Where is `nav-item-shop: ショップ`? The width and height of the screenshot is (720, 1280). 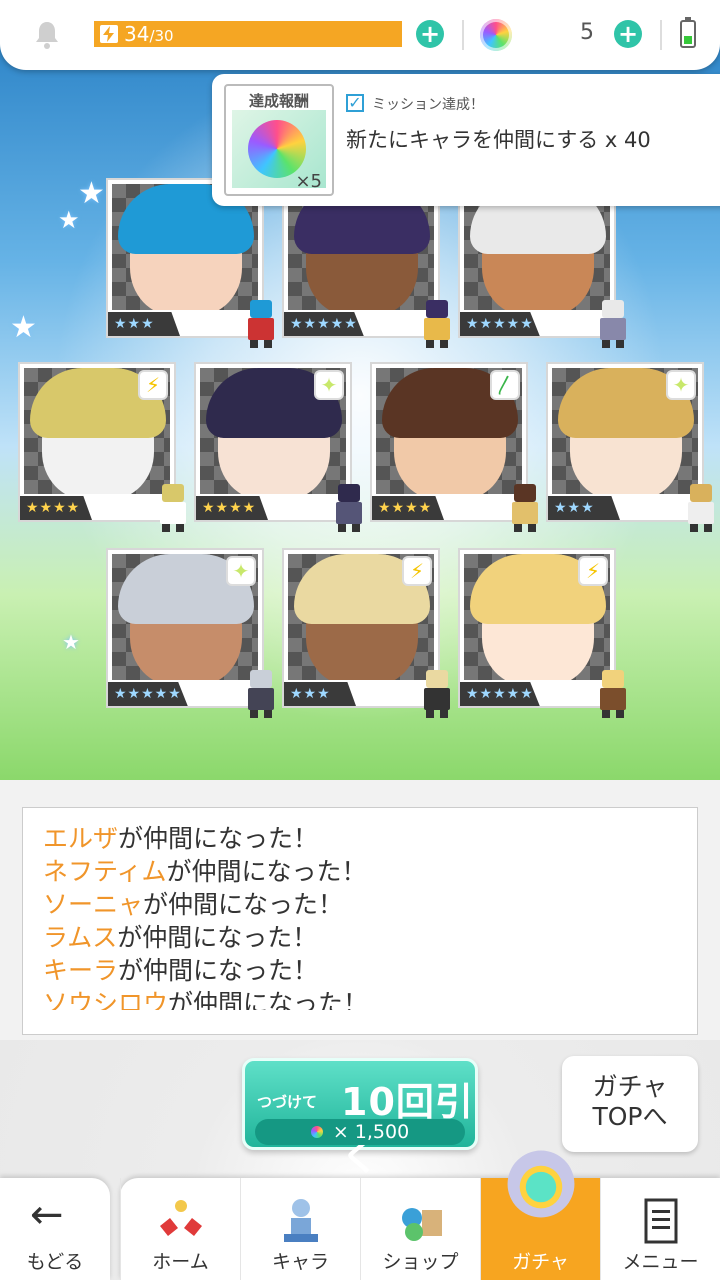 nav-item-shop: ショップ is located at coordinates (420, 1229).